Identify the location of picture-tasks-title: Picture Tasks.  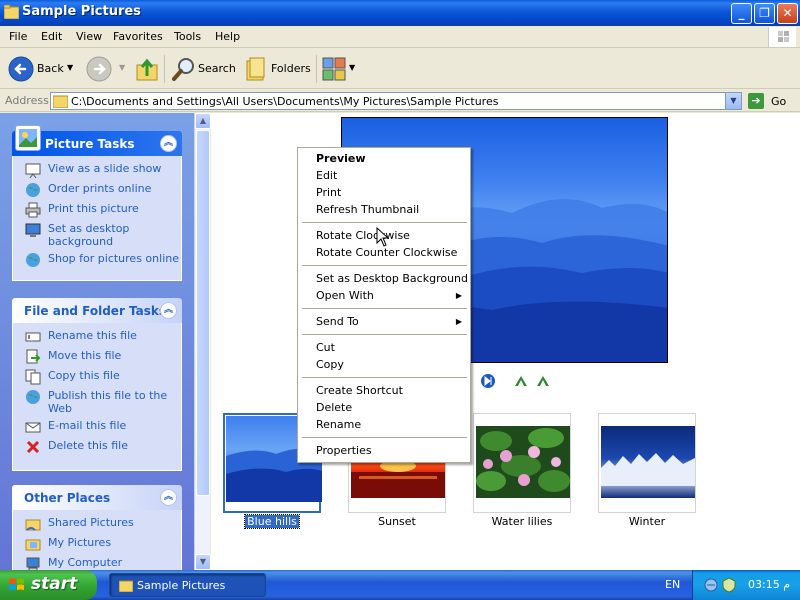
(90, 144).